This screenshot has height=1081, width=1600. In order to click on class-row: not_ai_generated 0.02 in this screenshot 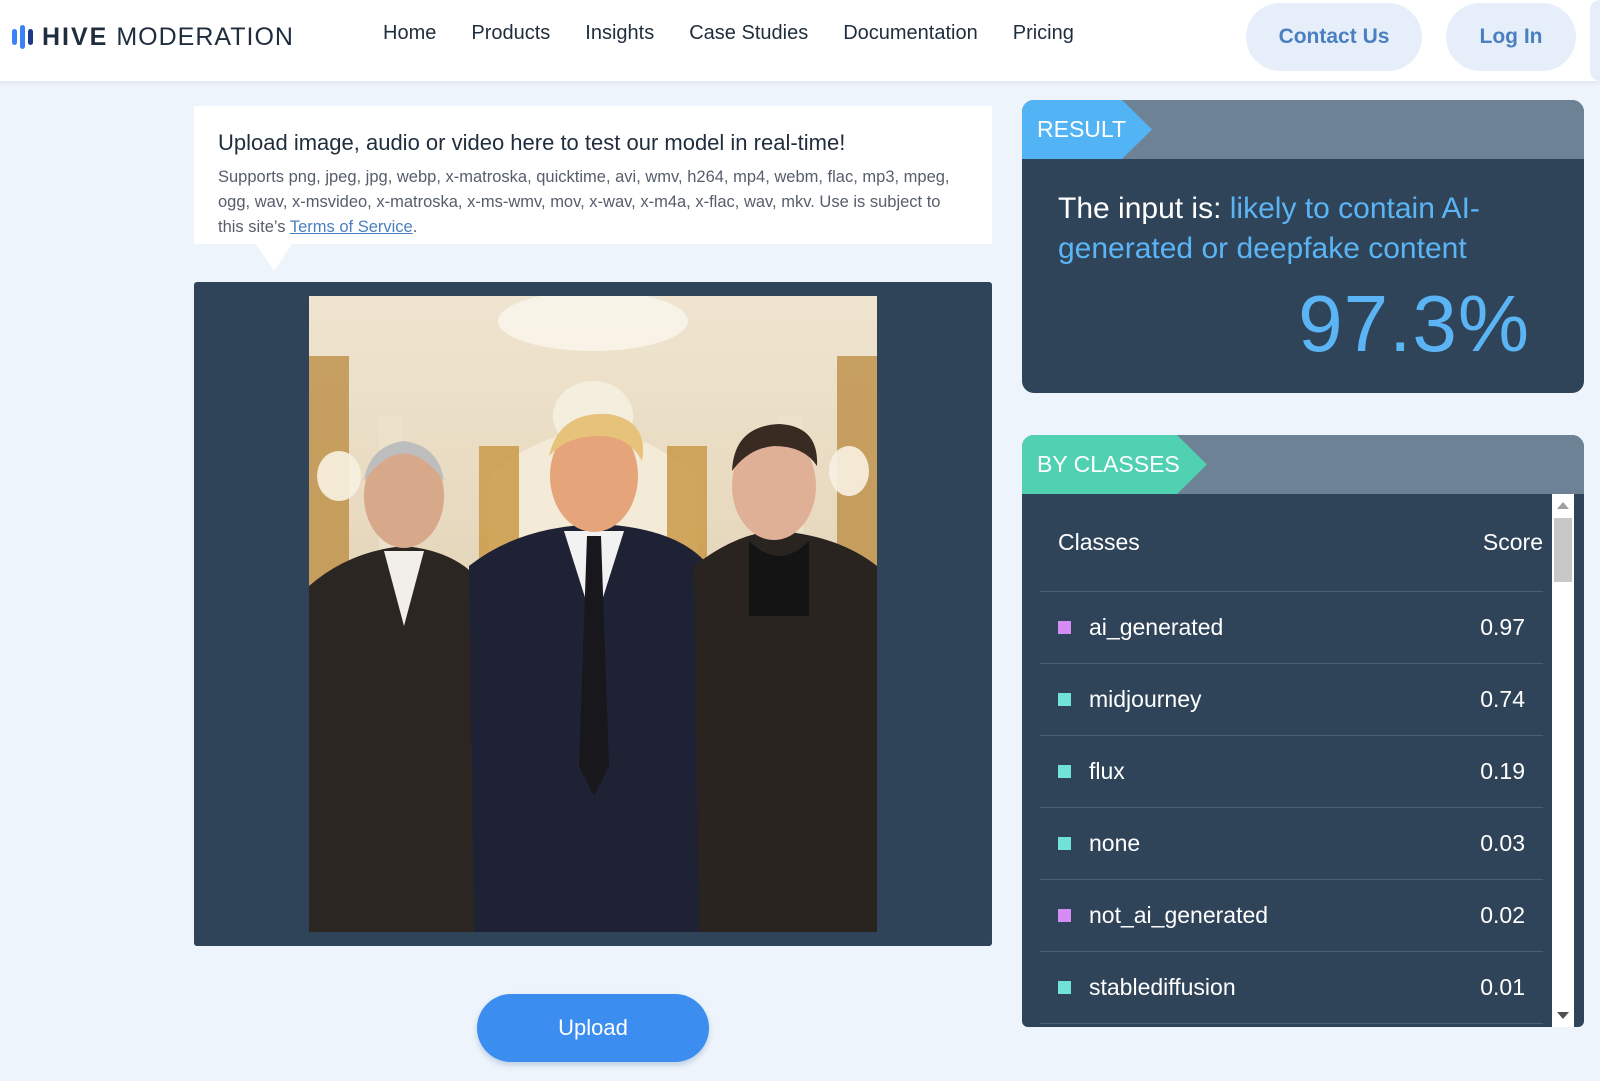, I will do `click(1291, 916)`.